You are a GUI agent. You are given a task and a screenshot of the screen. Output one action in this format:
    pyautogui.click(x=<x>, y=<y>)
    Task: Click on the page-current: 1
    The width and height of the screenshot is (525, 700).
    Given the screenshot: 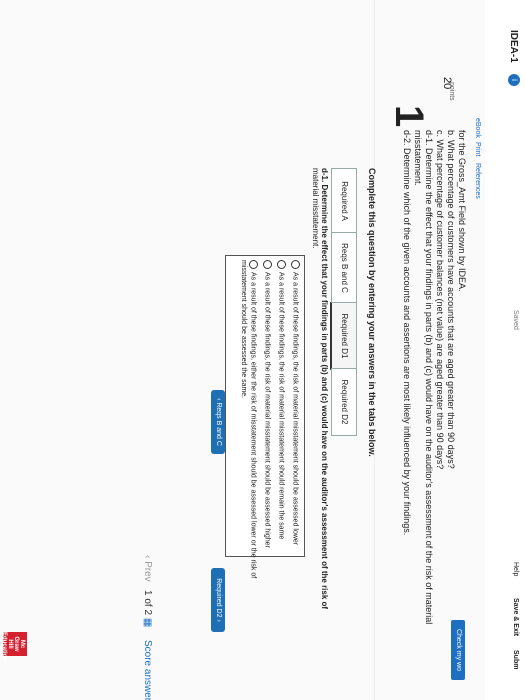 What is the action you would take?
    pyautogui.click(x=147, y=593)
    